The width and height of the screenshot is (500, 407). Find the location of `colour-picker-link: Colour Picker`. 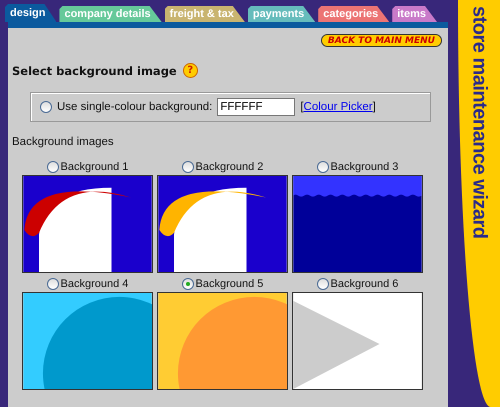

colour-picker-link: Colour Picker is located at coordinates (338, 107).